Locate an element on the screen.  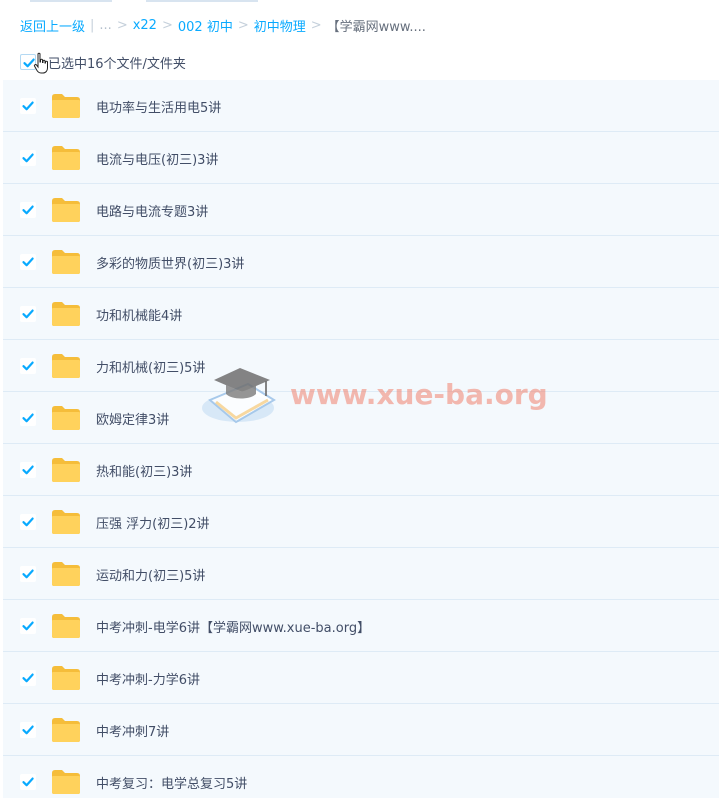
breadcrumb-item-002: 002 初中 is located at coordinates (205, 25).